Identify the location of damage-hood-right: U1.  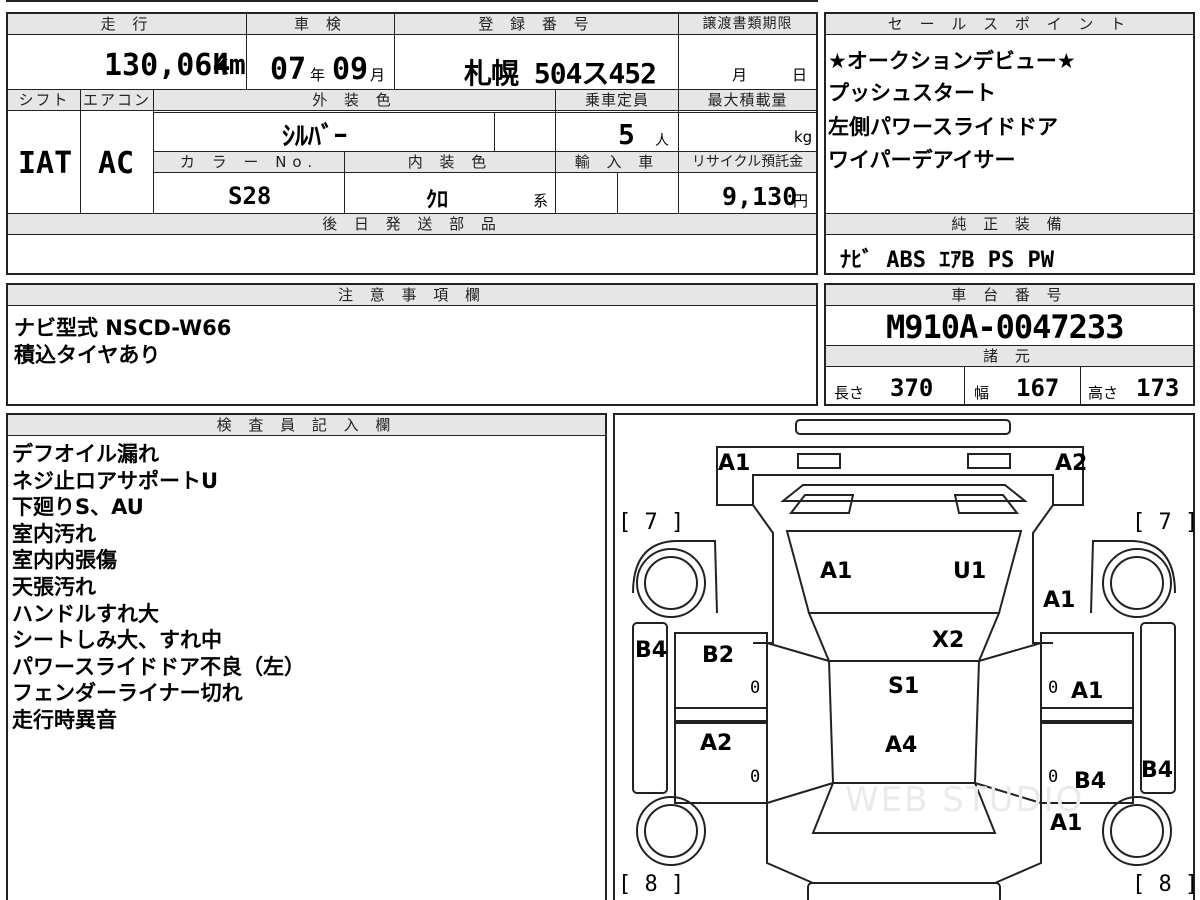
(970, 571).